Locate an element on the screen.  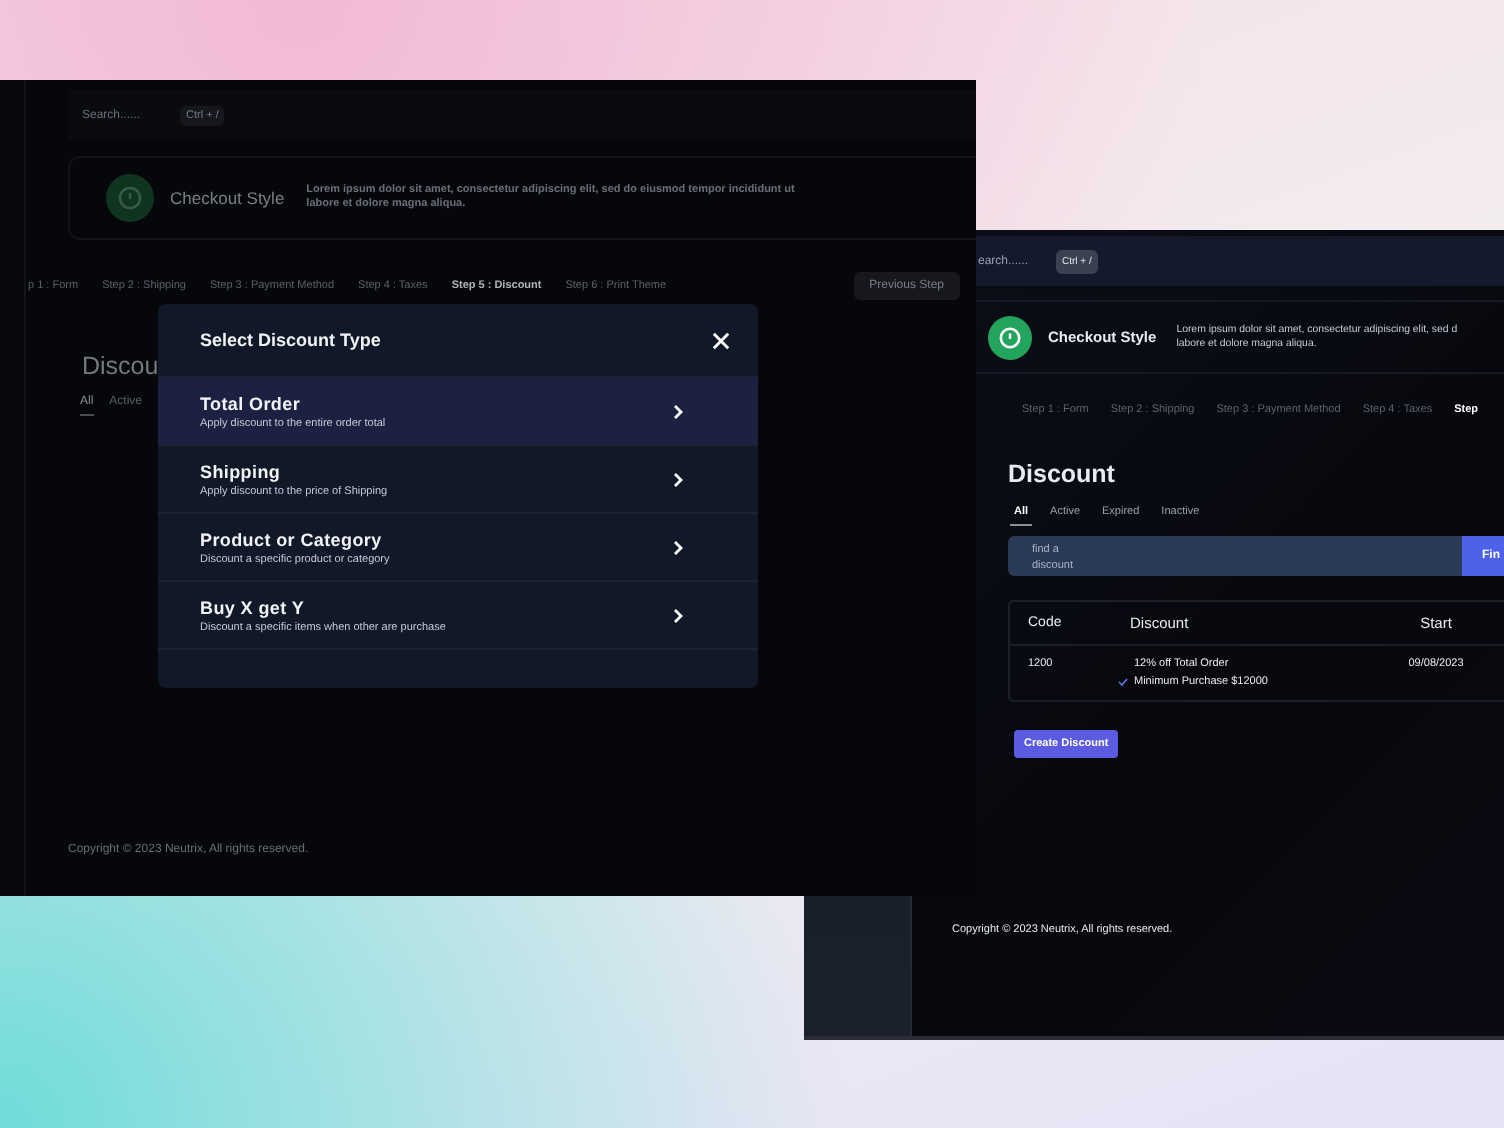
close-icon is located at coordinates (721, 340).